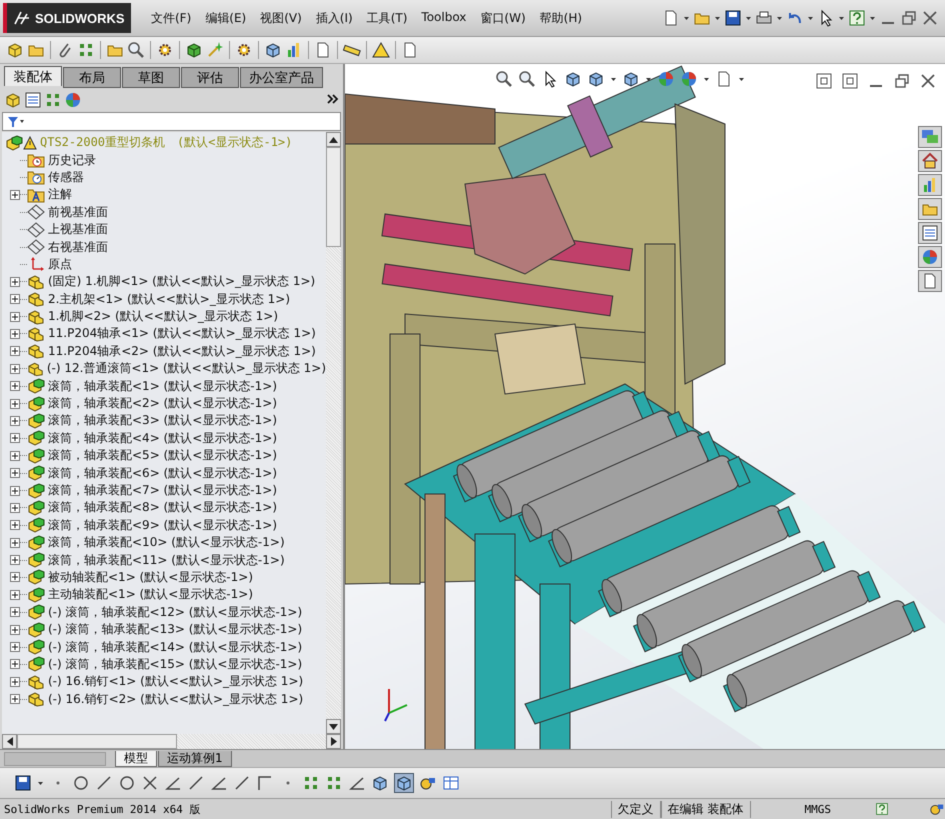 Image resolution: width=945 pixels, height=819 pixels. What do you see at coordinates (151, 77) in the screenshot?
I see `panel-tab: 草图` at bounding box center [151, 77].